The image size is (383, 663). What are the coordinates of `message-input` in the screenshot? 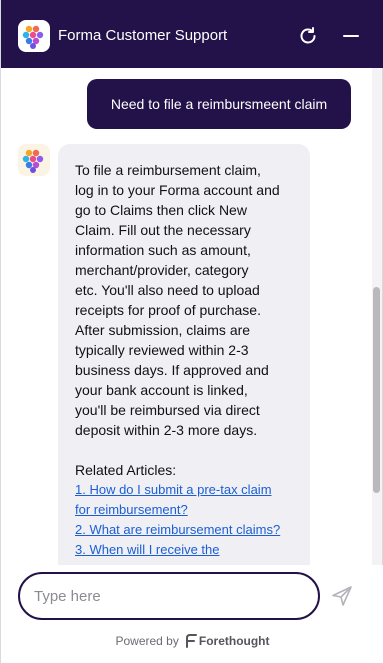 It's located at (169, 596).